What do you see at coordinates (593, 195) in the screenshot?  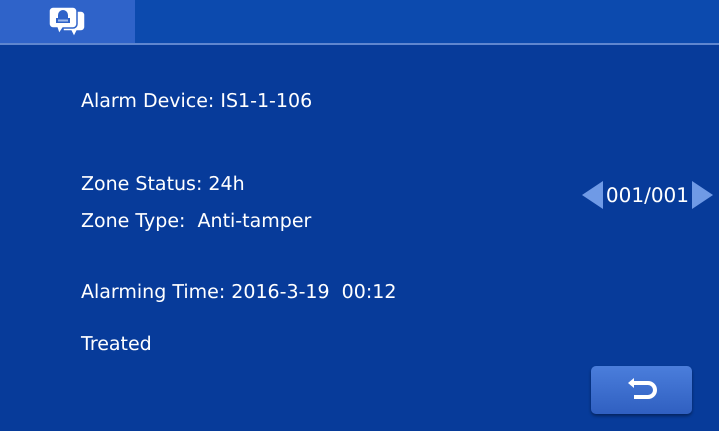 I see `previous-button` at bounding box center [593, 195].